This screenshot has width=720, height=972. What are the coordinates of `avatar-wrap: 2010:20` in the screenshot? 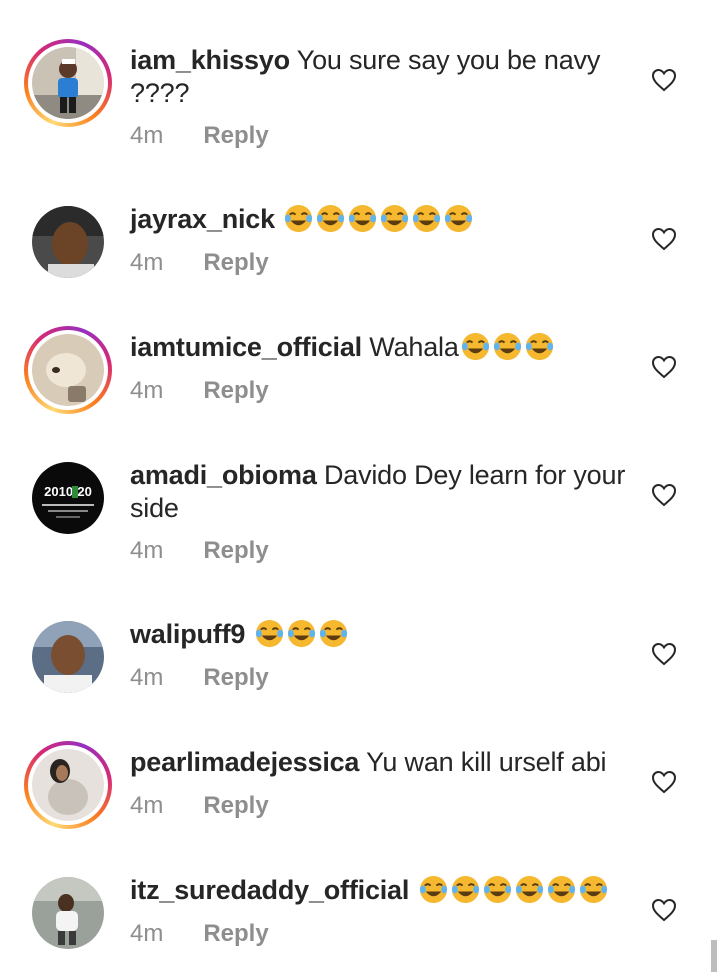 It's located at (68, 498).